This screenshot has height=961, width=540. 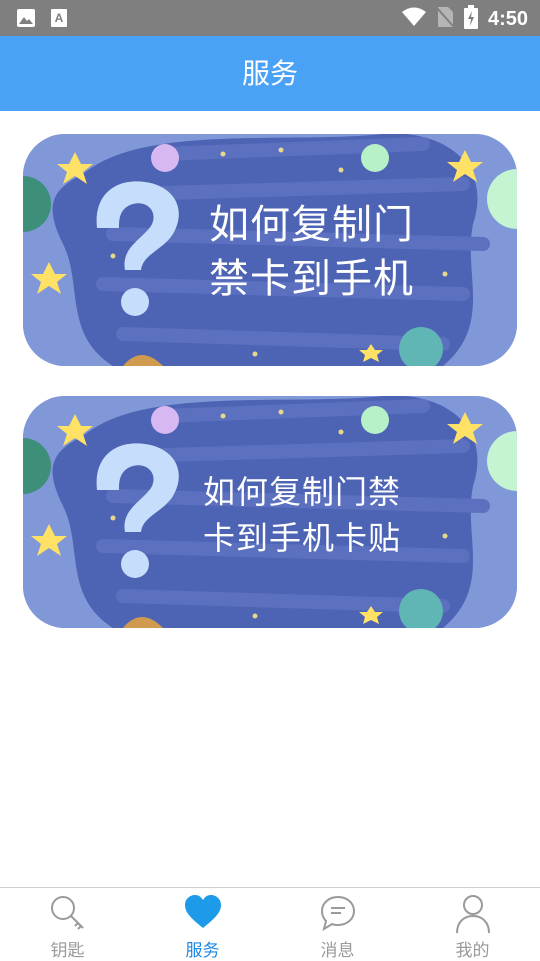 What do you see at coordinates (507, 18) in the screenshot?
I see `status-time: 4:50` at bounding box center [507, 18].